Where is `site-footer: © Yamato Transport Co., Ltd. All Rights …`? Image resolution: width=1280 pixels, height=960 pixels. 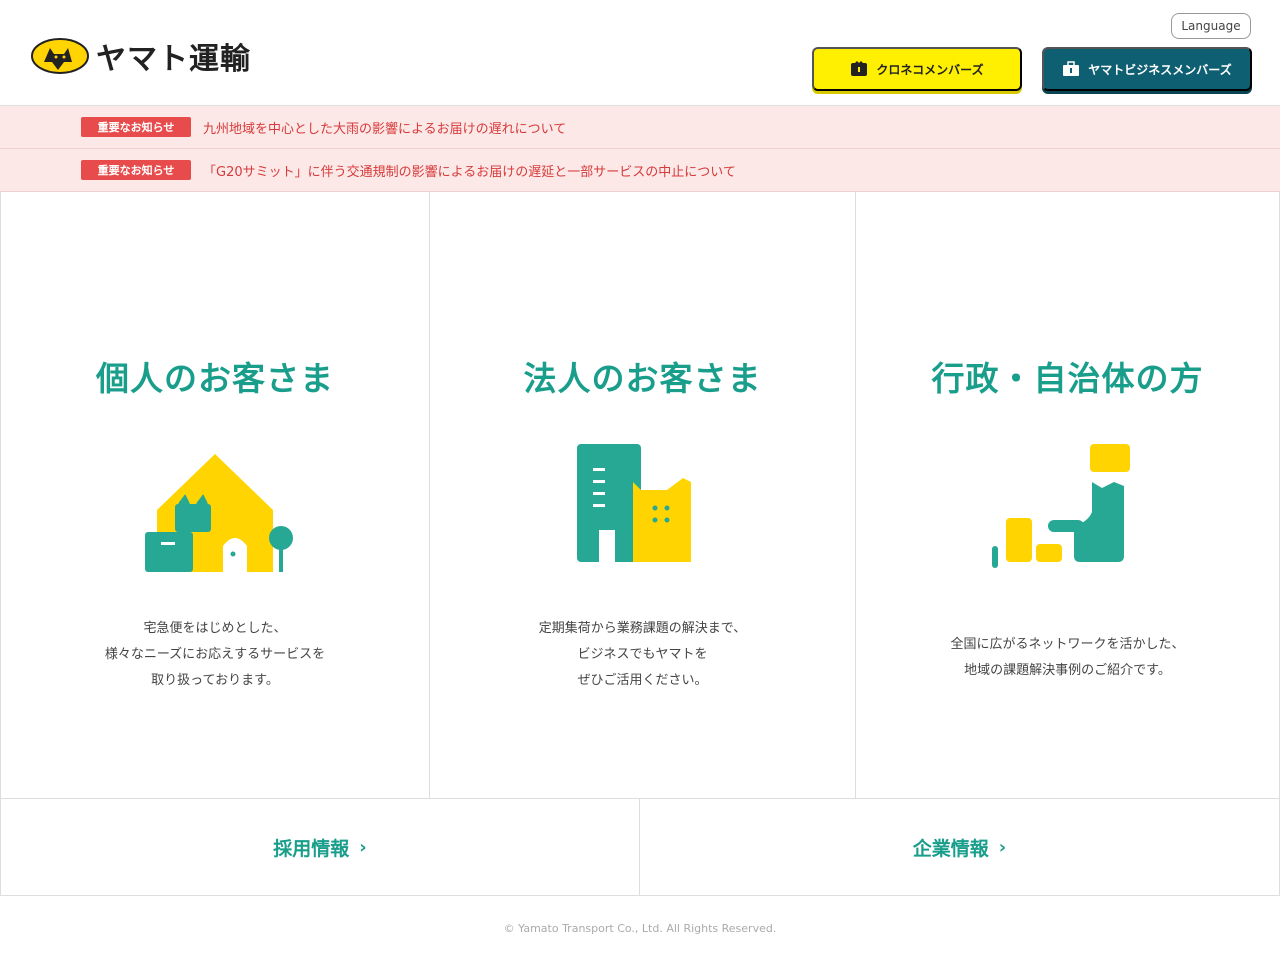 site-footer: © Yamato Transport Co., Ltd. All Rights … is located at coordinates (640, 928).